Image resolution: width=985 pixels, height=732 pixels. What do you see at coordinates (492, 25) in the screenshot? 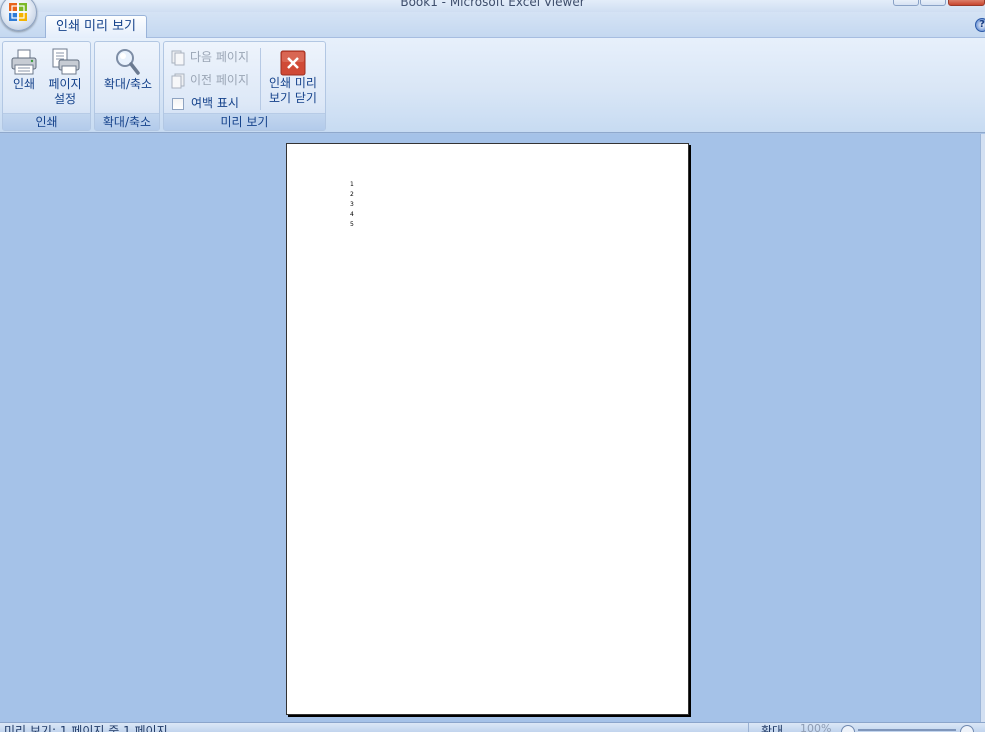
I see `ribbon-tab-strip: 인쇄 미리 보기 ?` at bounding box center [492, 25].